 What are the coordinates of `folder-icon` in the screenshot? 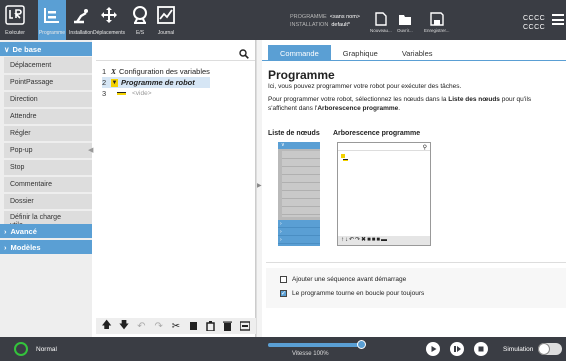 It's located at (404, 20).